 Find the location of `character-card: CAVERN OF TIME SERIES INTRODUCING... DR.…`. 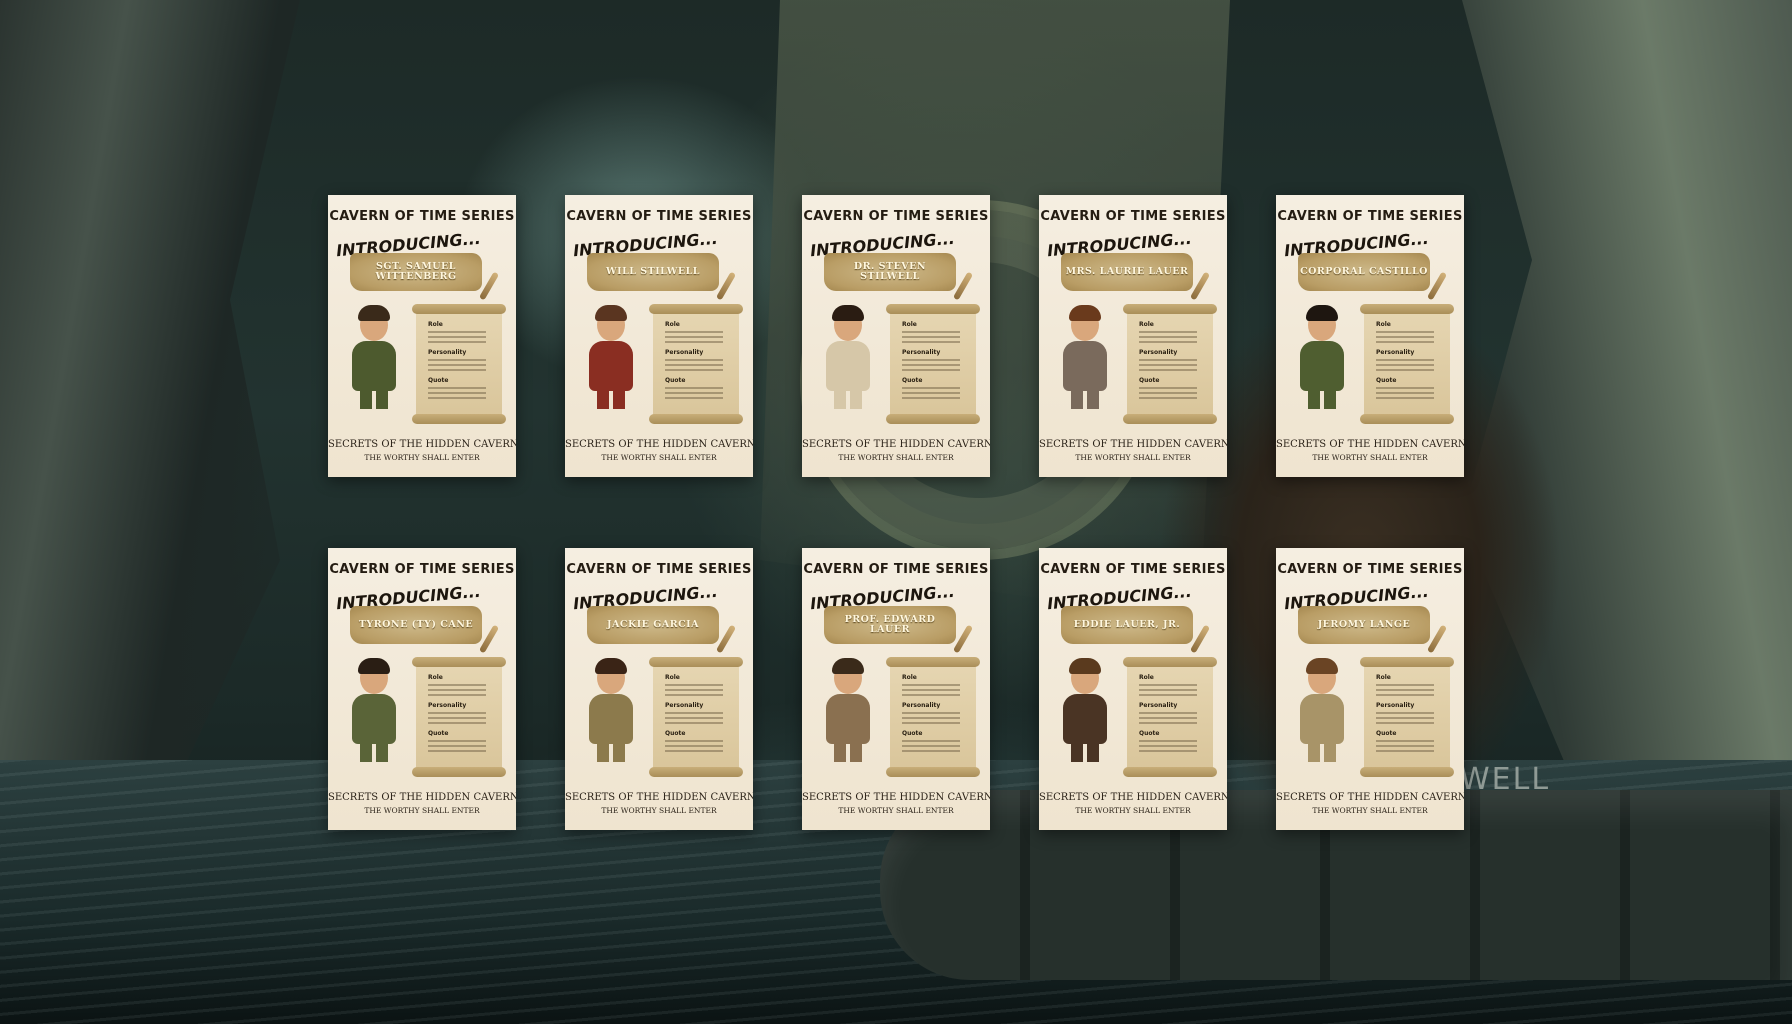

character-card: CAVERN OF TIME SERIES INTRODUCING... DR.… is located at coordinates (896, 336).